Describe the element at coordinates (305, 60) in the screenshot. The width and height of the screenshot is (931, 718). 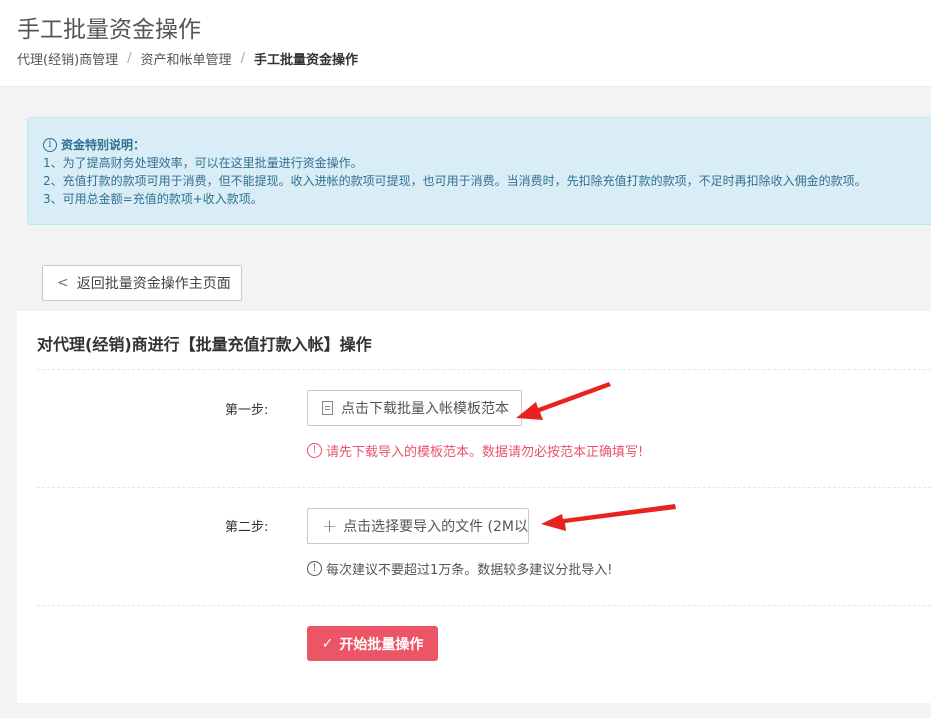
I see `breadcrumb-item-current: 手工批量资金操作` at that location.